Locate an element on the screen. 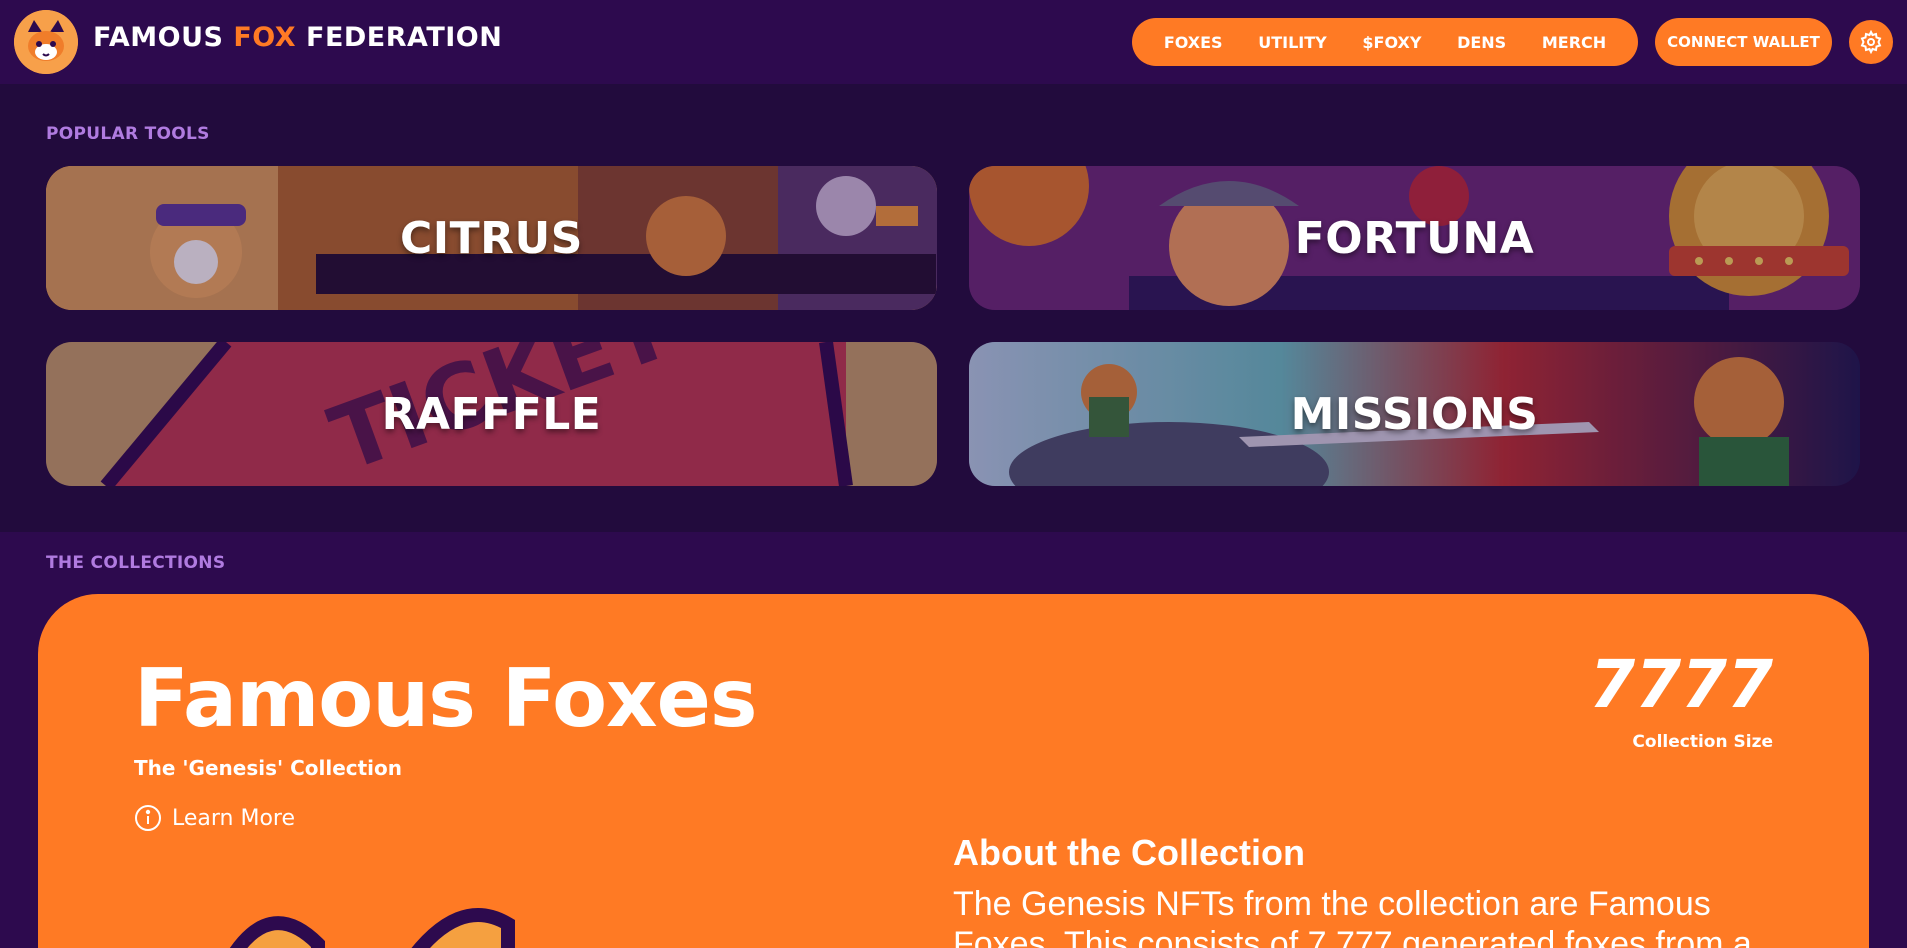  tool-label-fortuna: FORTUNA is located at coordinates (1414, 238).